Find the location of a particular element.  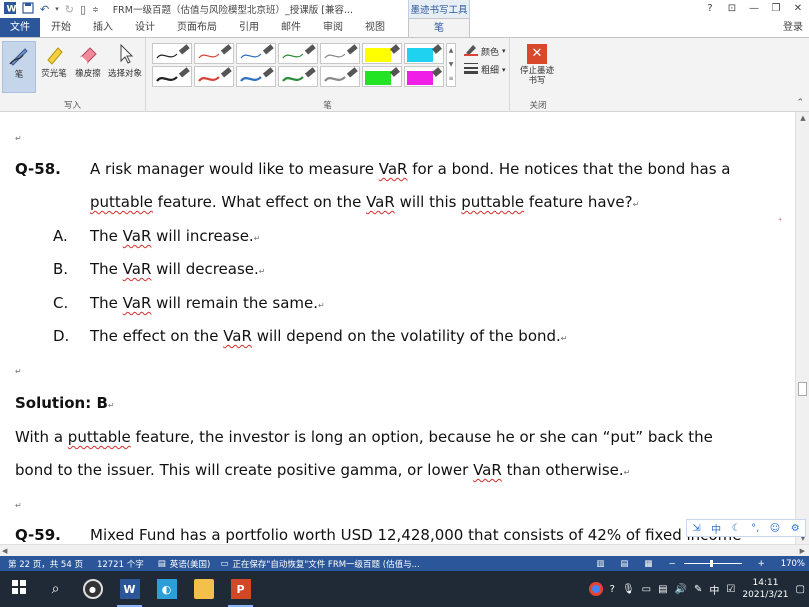

highlighter-magenta is located at coordinates (424, 76).